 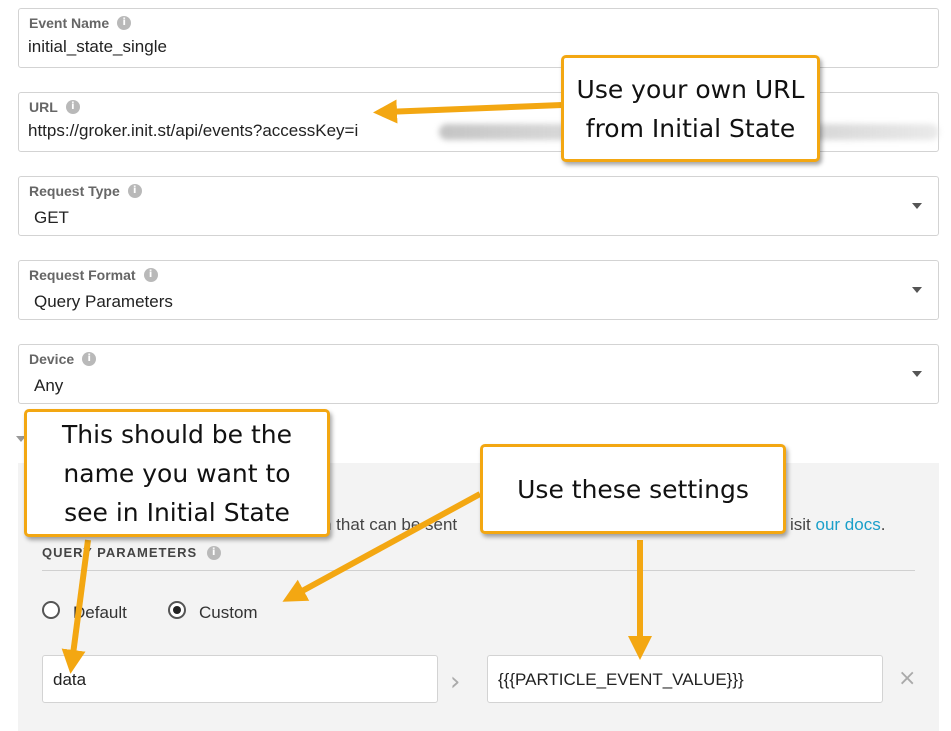 I want to click on radio-default, so click(x=51, y=610).